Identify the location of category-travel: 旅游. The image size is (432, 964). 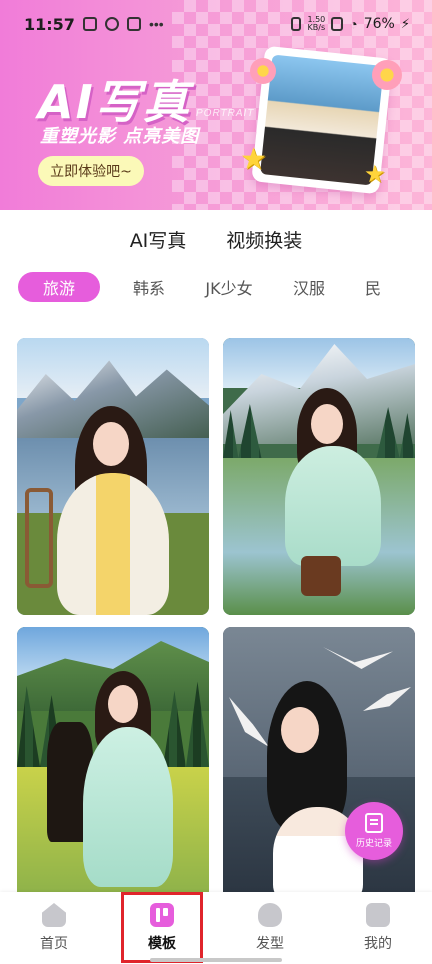
(59, 287).